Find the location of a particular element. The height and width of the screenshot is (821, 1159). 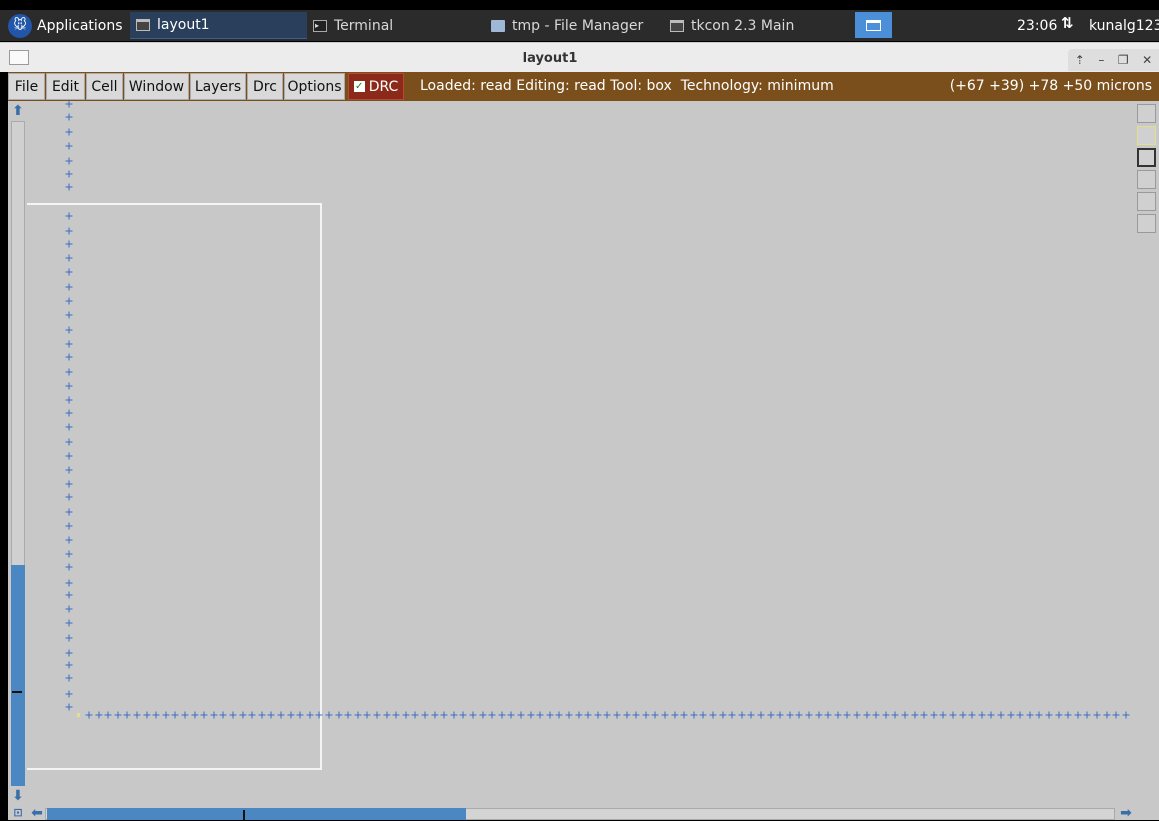

task-label: tkcon 2.3 Main is located at coordinates (743, 25).